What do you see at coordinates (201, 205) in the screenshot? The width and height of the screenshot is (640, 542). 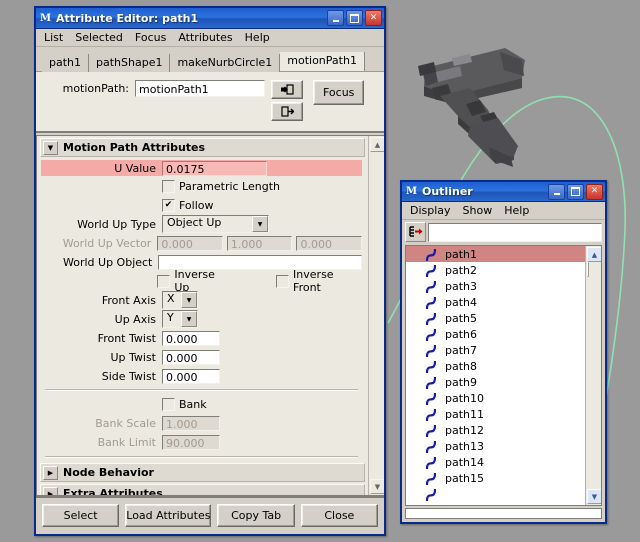 I see `row-follow: Follow` at bounding box center [201, 205].